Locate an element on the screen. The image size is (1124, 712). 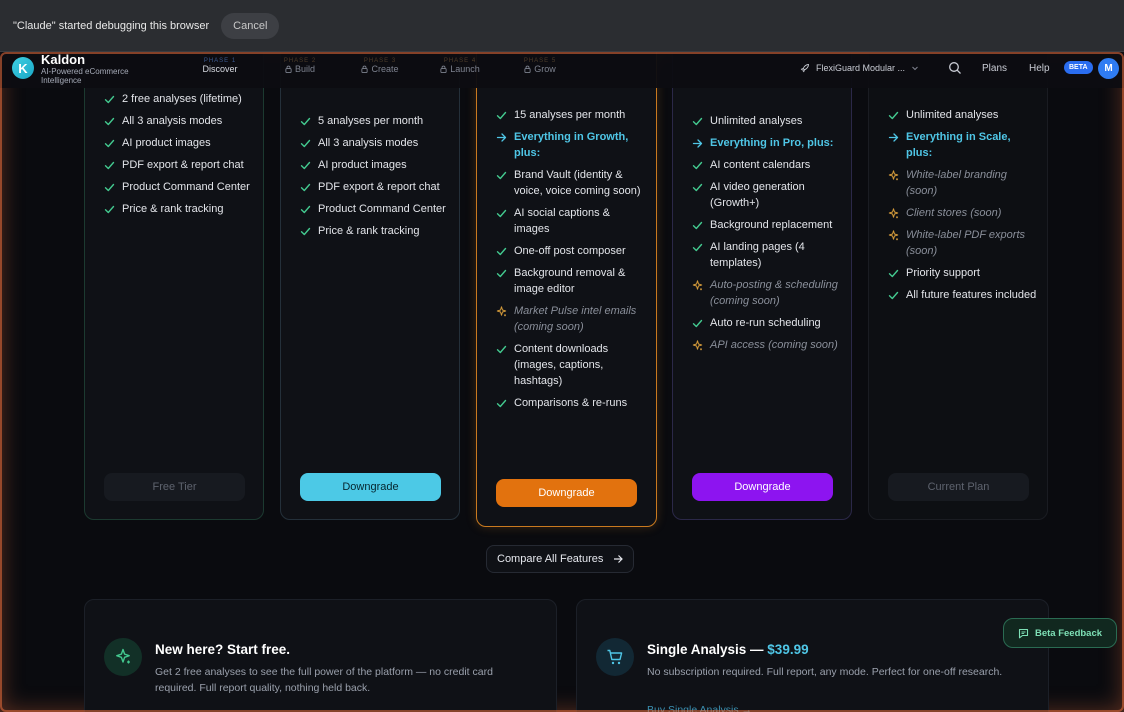
phase-label: Create is located at coordinates (385, 69).